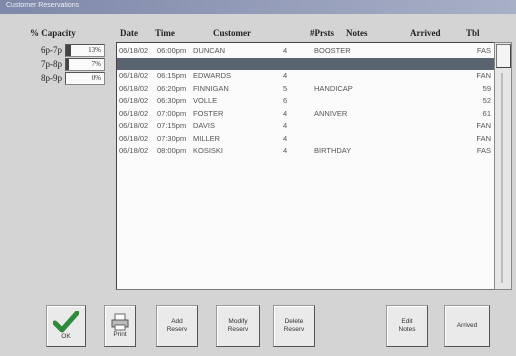  I want to click on cell-tbl: 52, so click(486, 100).